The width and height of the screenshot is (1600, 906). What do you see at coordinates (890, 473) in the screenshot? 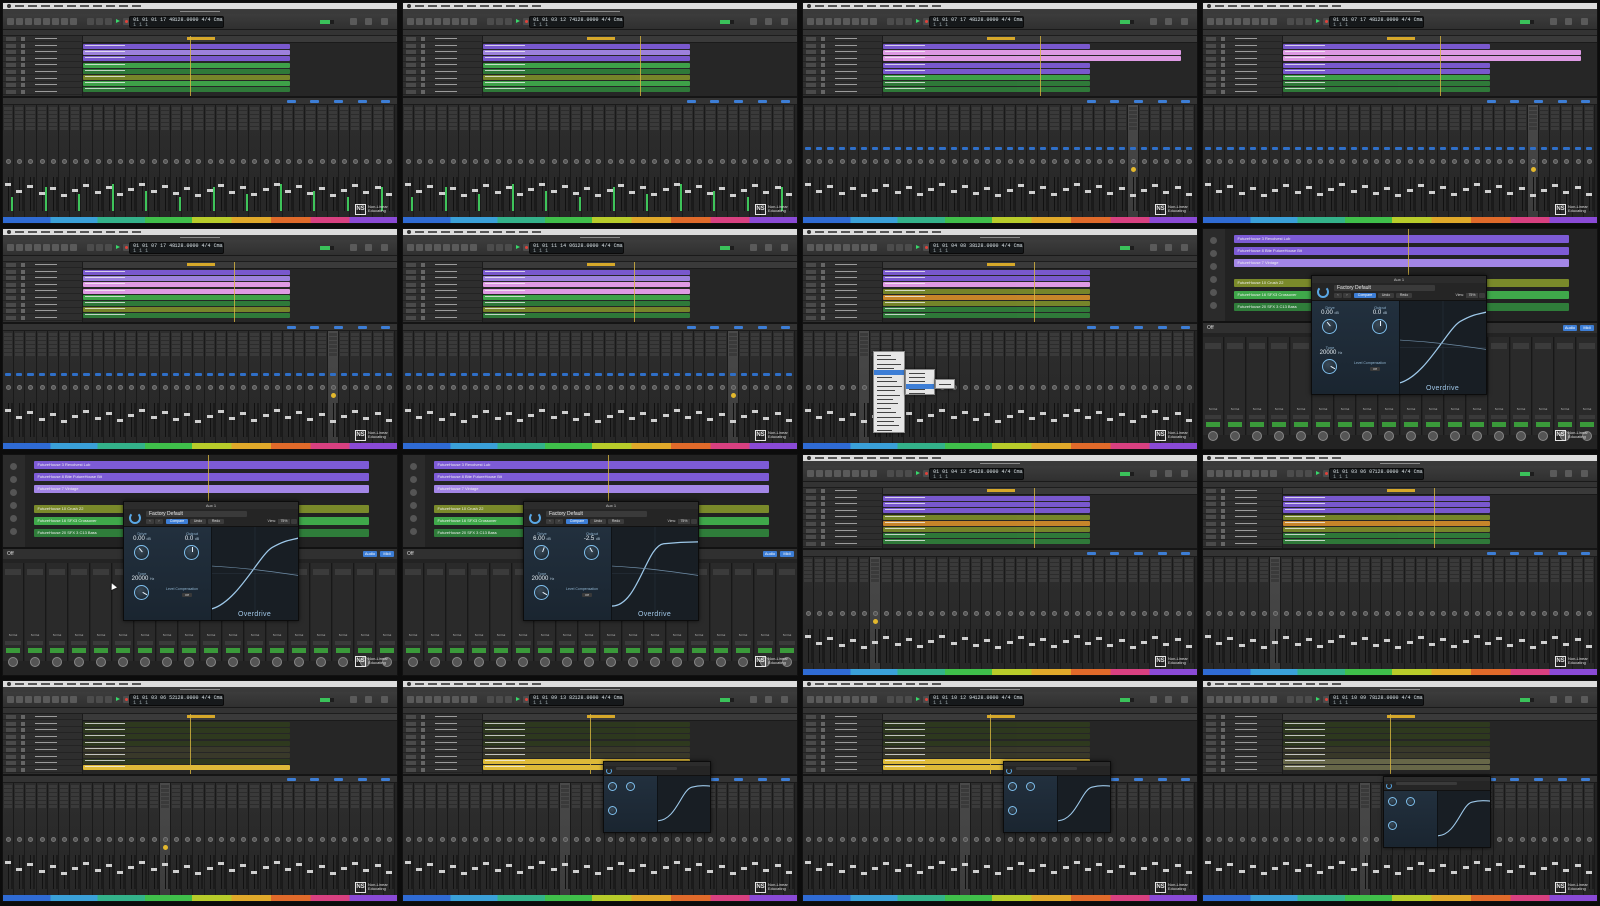
I see `rewind-button` at bounding box center [890, 473].